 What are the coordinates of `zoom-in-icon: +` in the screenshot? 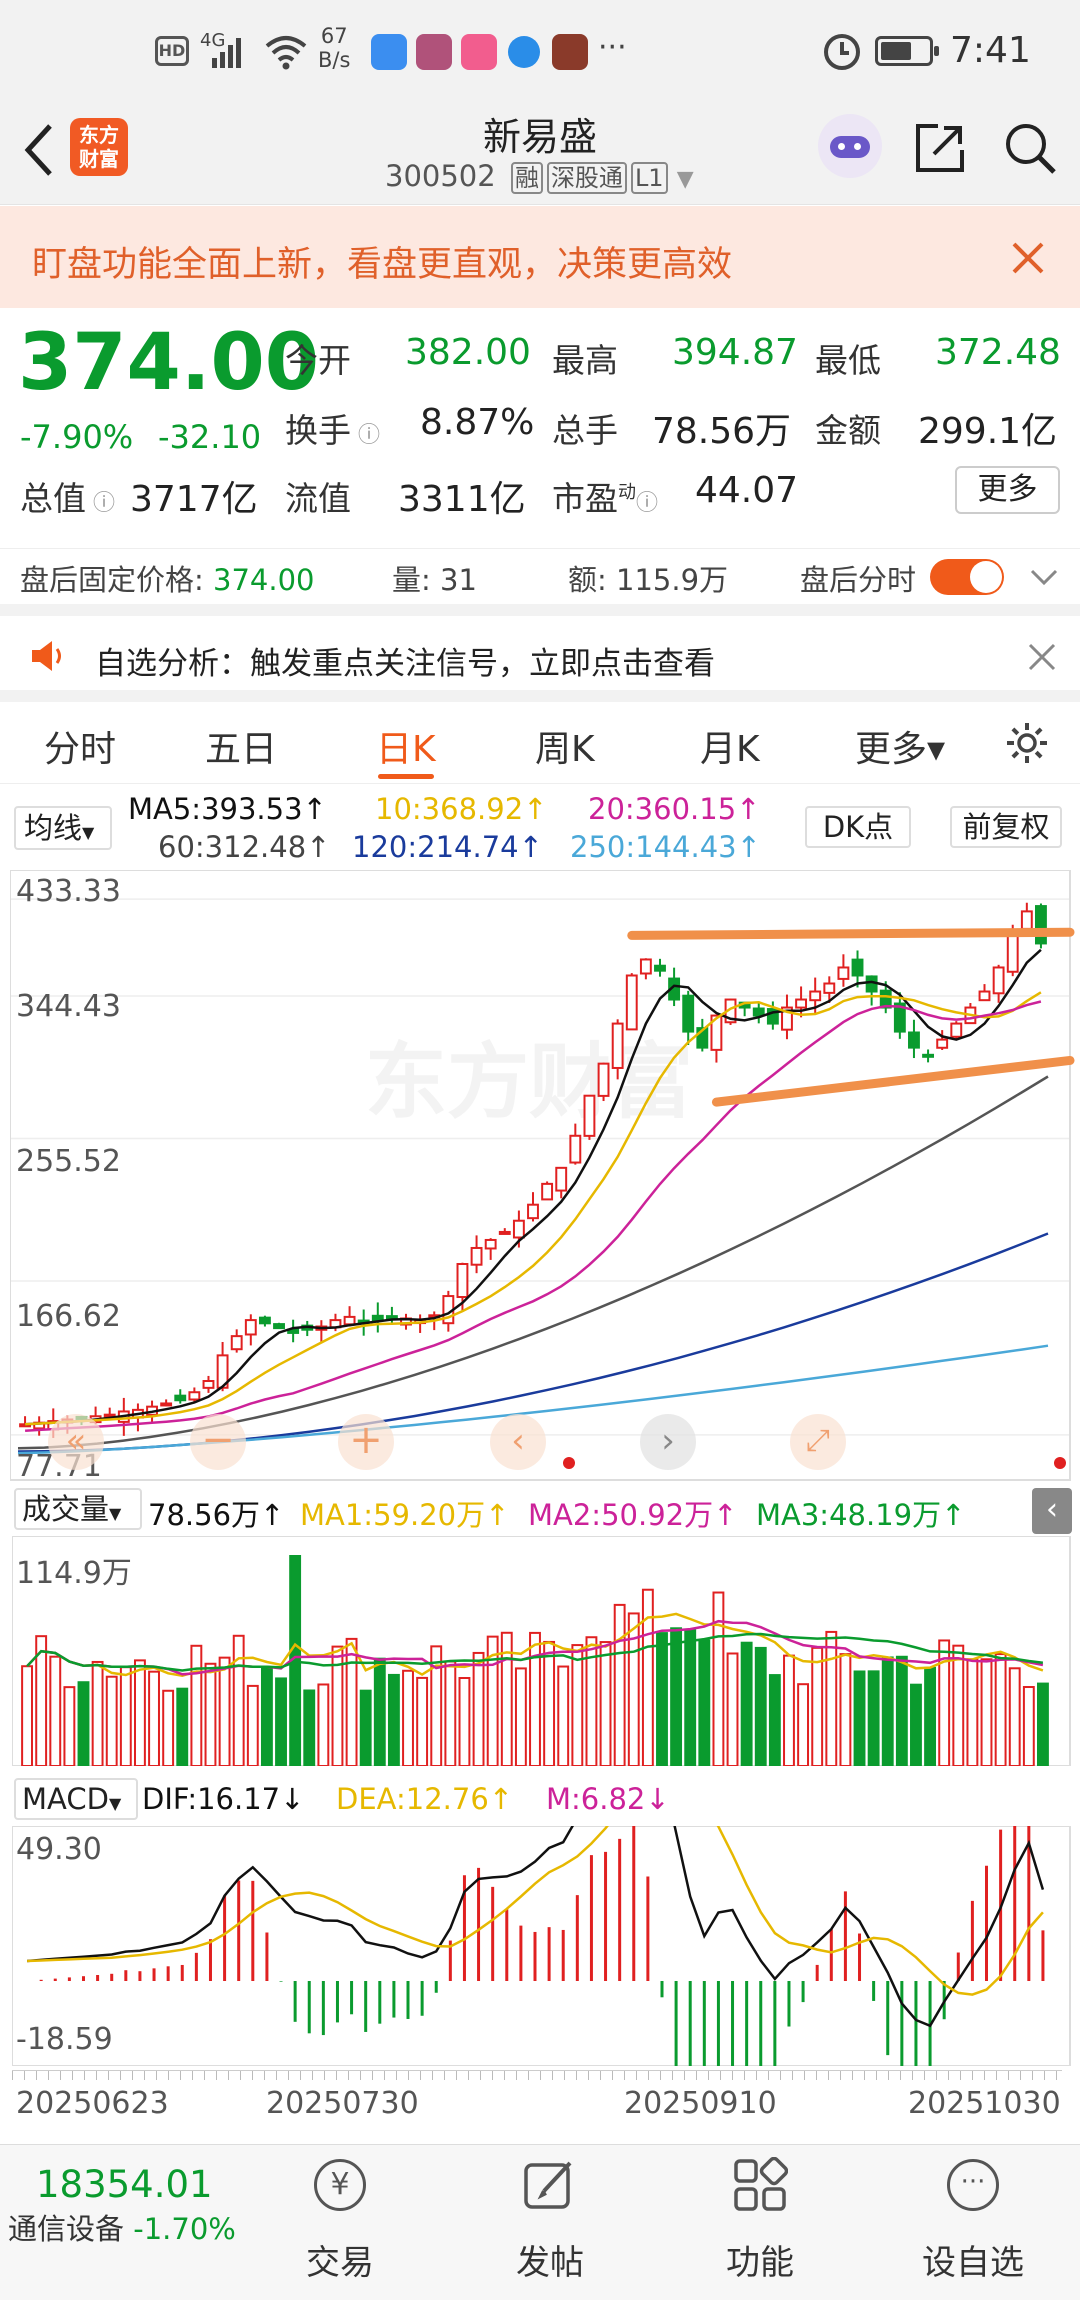 It's located at (366, 1442).